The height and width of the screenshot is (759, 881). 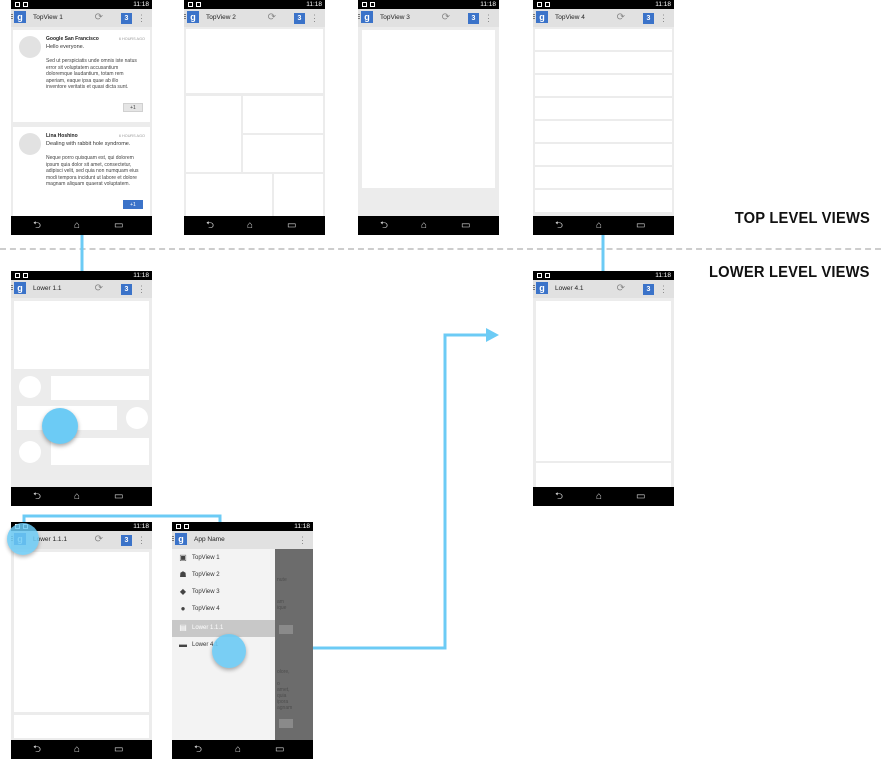 What do you see at coordinates (603, 18) in the screenshot?
I see `action-bar: g TopView 4 ⟳ 3 ⋮` at bounding box center [603, 18].